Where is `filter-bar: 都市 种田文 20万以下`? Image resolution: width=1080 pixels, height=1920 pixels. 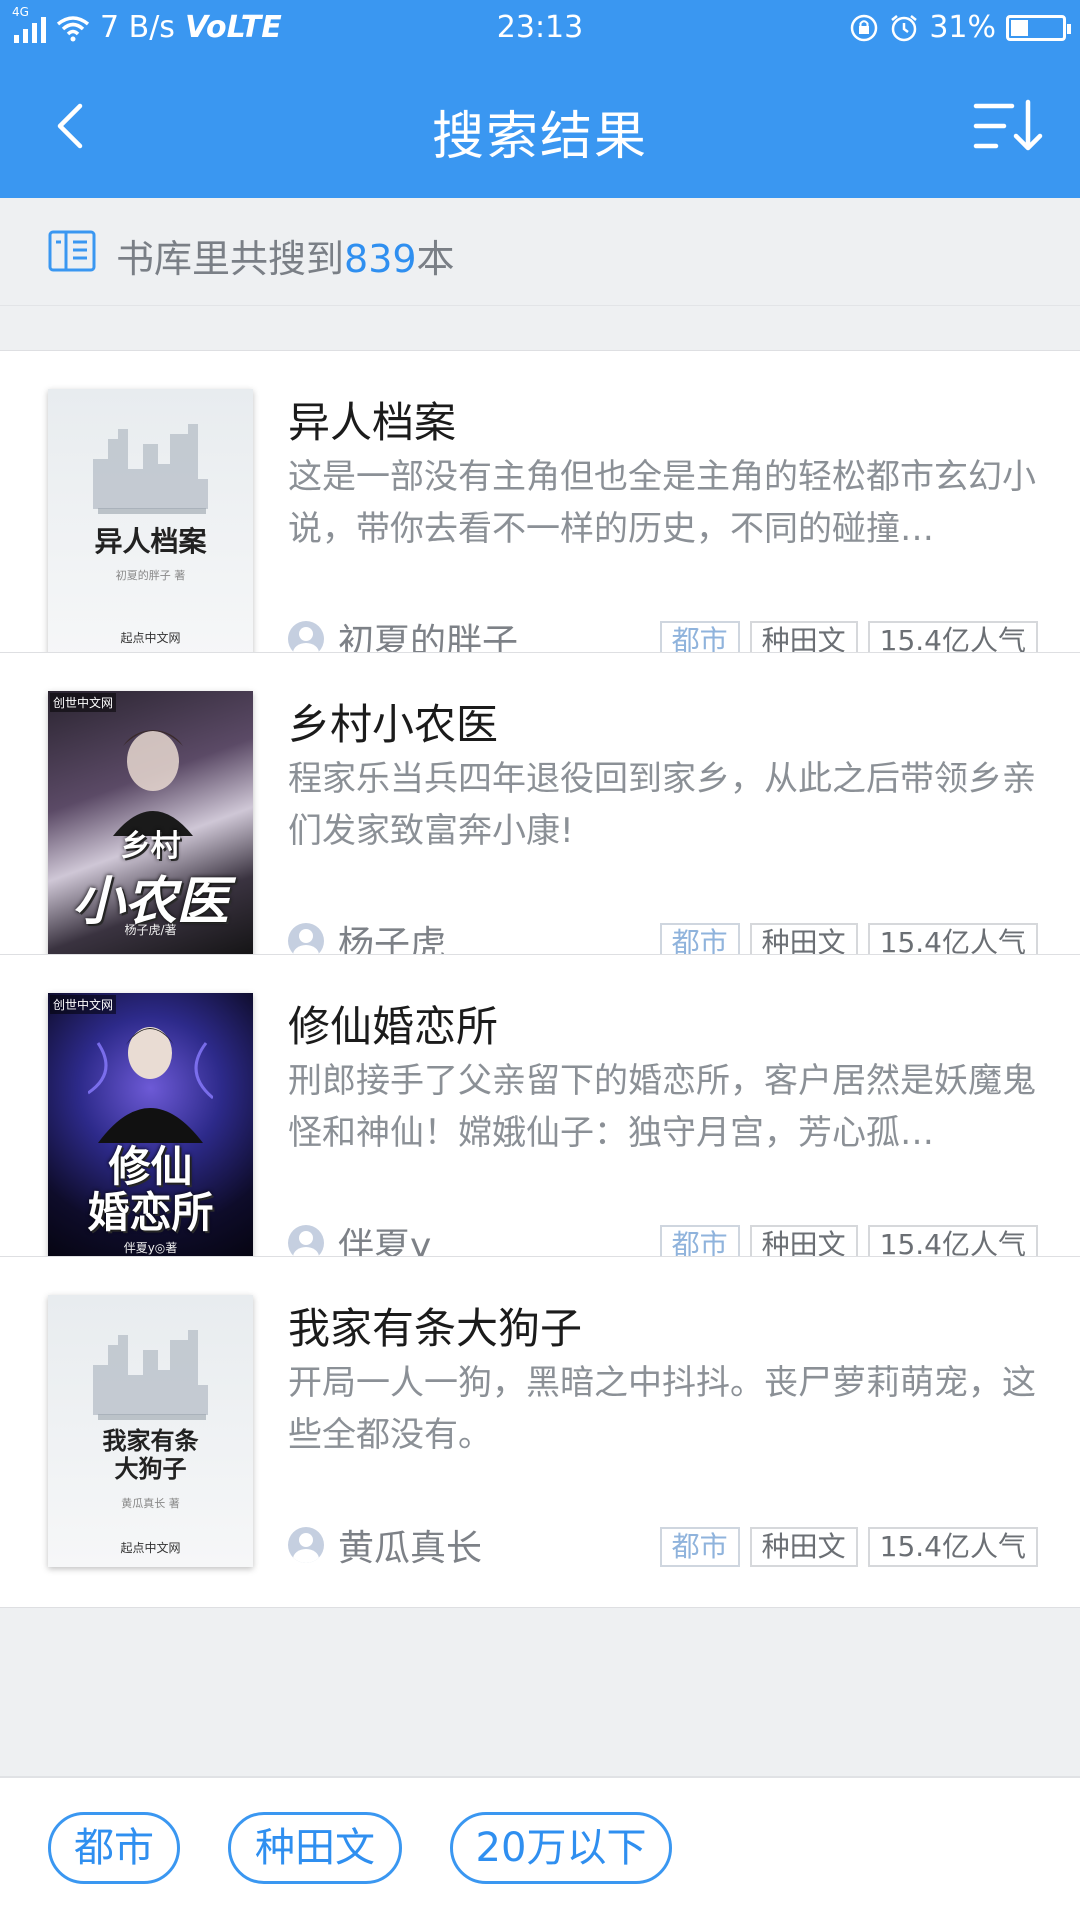
filter-bar: 都市 种田文 20万以下 is located at coordinates (540, 1848).